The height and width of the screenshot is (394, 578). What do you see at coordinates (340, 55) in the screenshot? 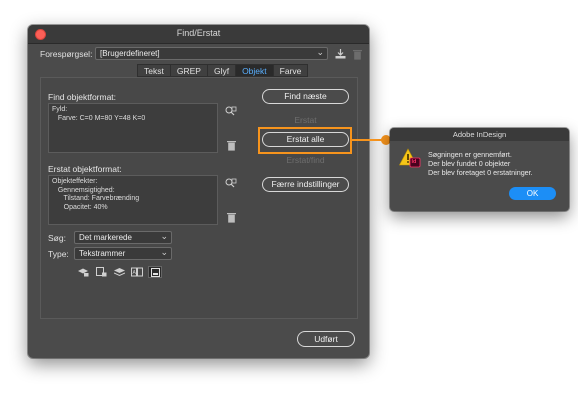
I see `save-query-icon` at bounding box center [340, 55].